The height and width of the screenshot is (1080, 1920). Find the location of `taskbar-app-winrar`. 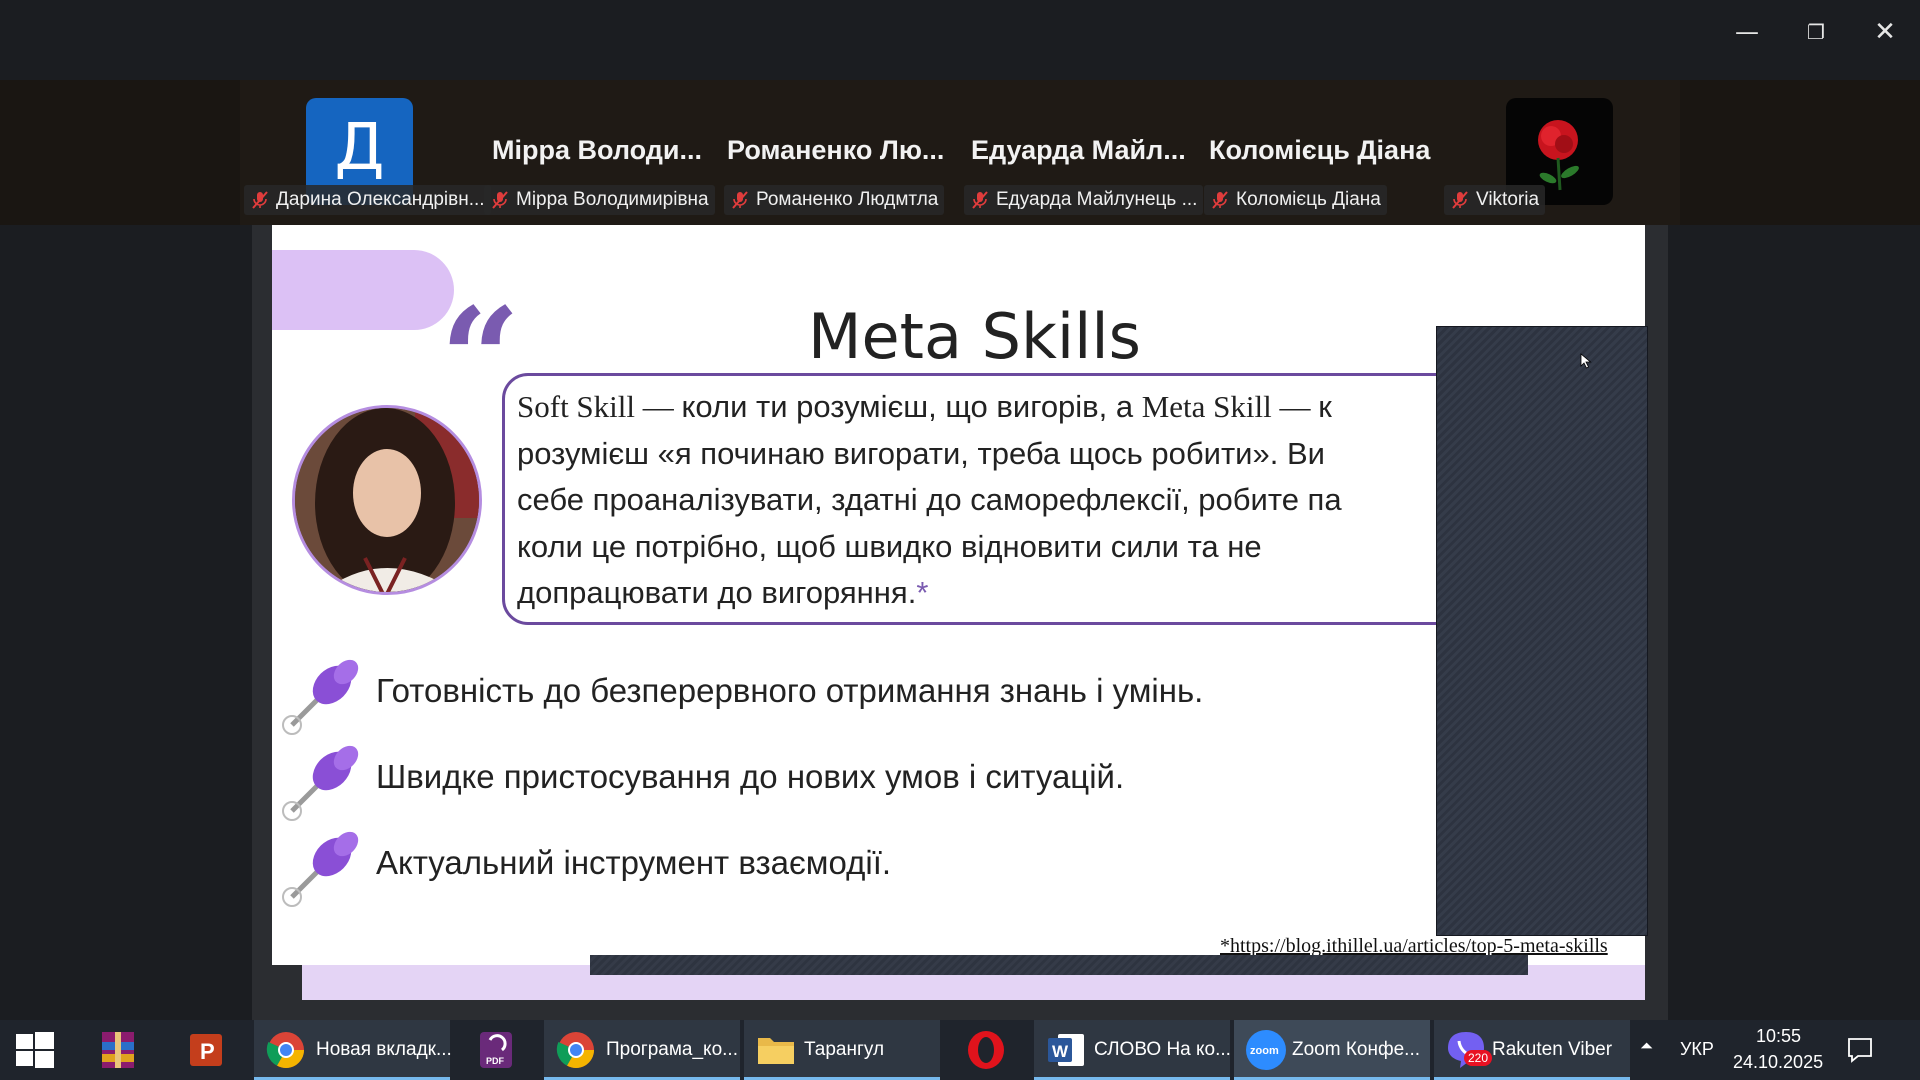

taskbar-app-winrar is located at coordinates (119, 1050).